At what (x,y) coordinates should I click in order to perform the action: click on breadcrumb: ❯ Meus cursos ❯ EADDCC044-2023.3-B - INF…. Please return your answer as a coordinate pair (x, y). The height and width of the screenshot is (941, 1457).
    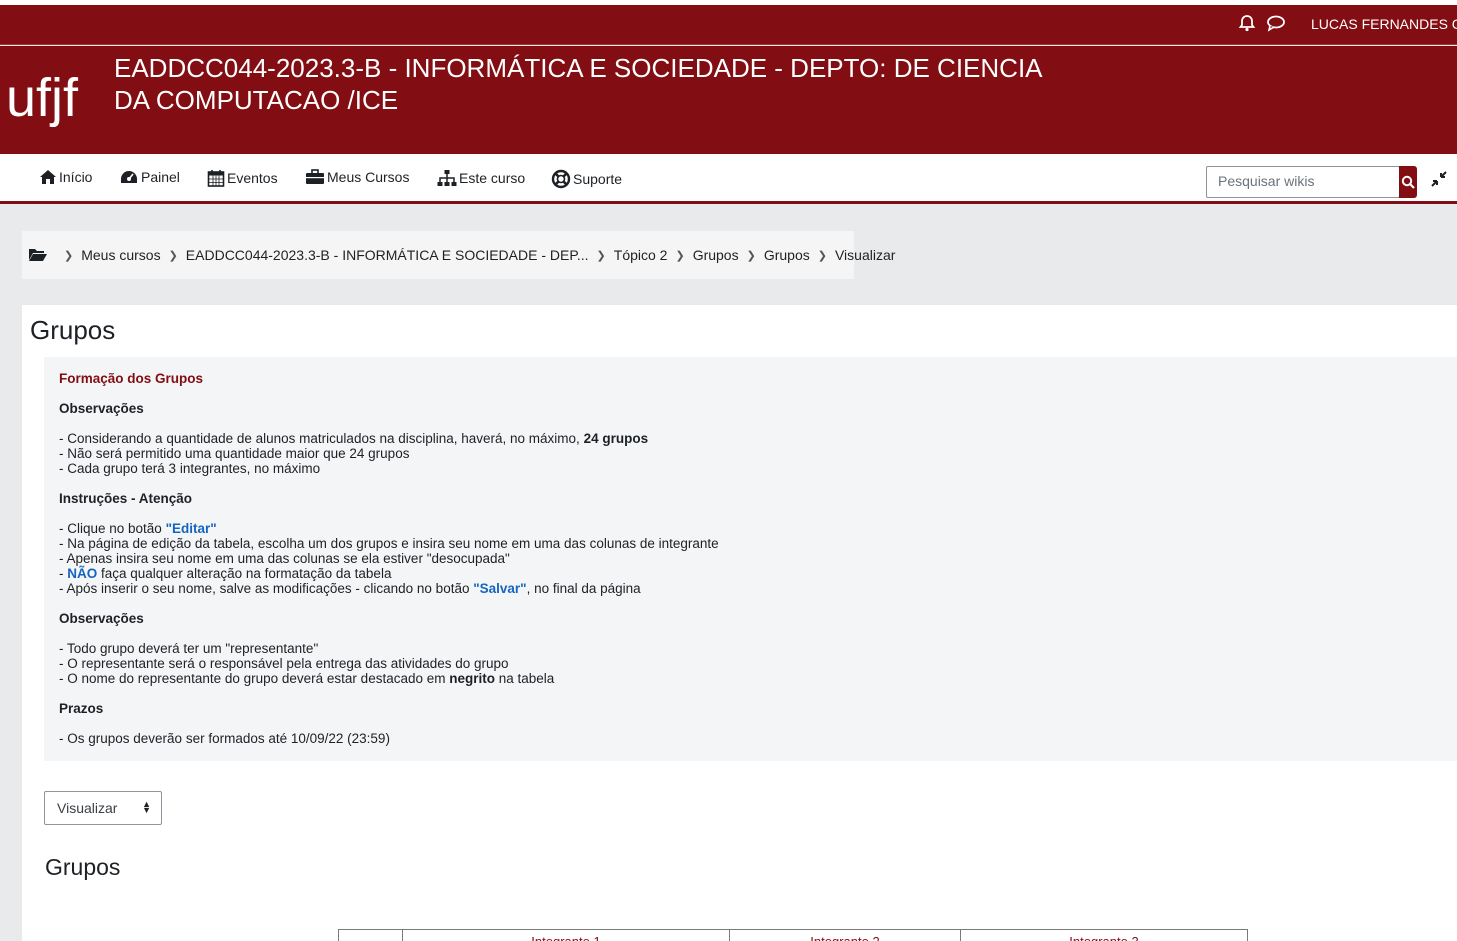
    Looking at the image, I should click on (458, 255).